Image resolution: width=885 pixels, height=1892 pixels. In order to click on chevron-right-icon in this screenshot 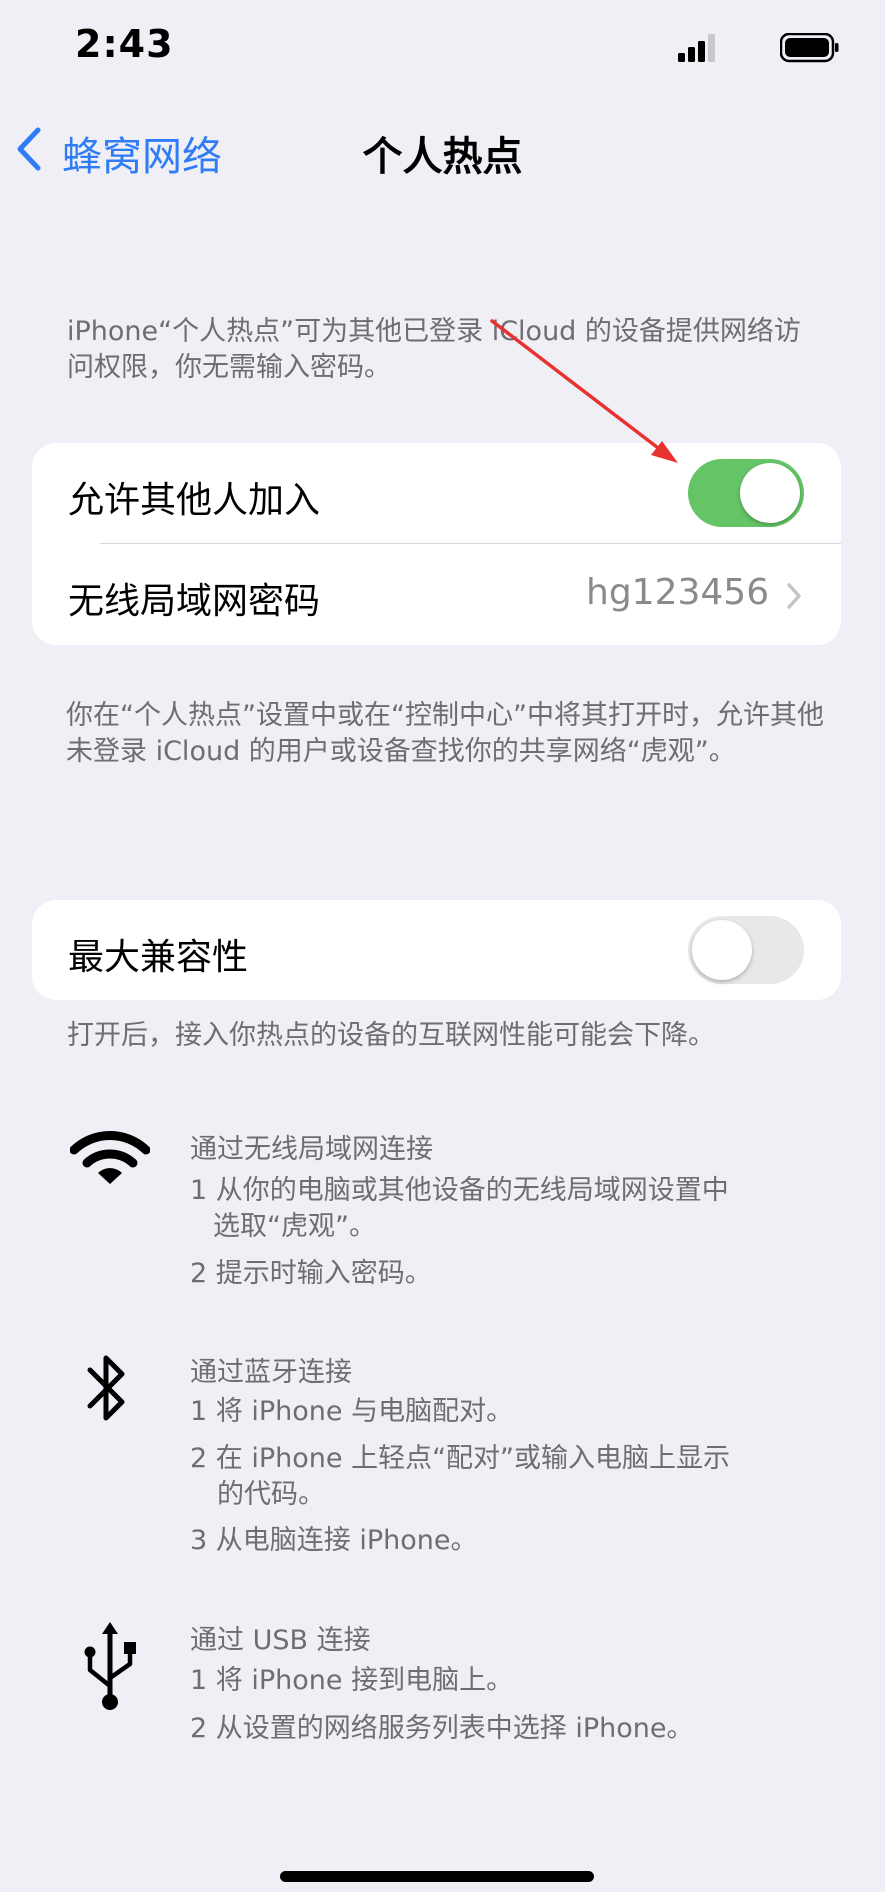, I will do `click(794, 596)`.